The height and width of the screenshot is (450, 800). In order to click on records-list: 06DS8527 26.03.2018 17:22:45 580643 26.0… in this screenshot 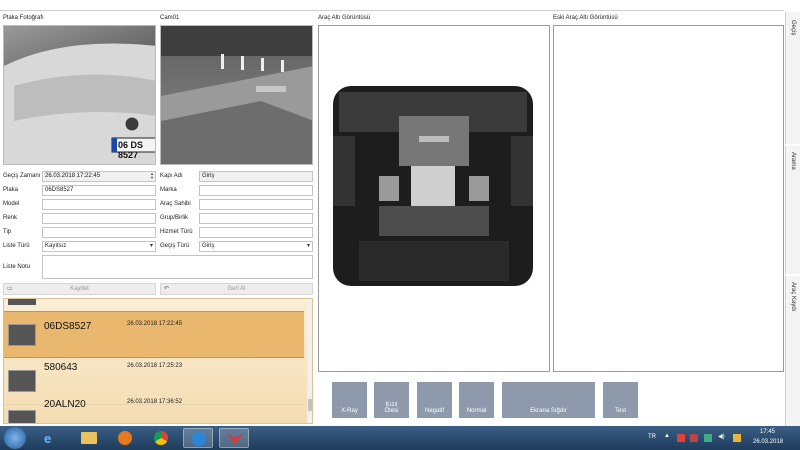, I will do `click(158, 361)`.